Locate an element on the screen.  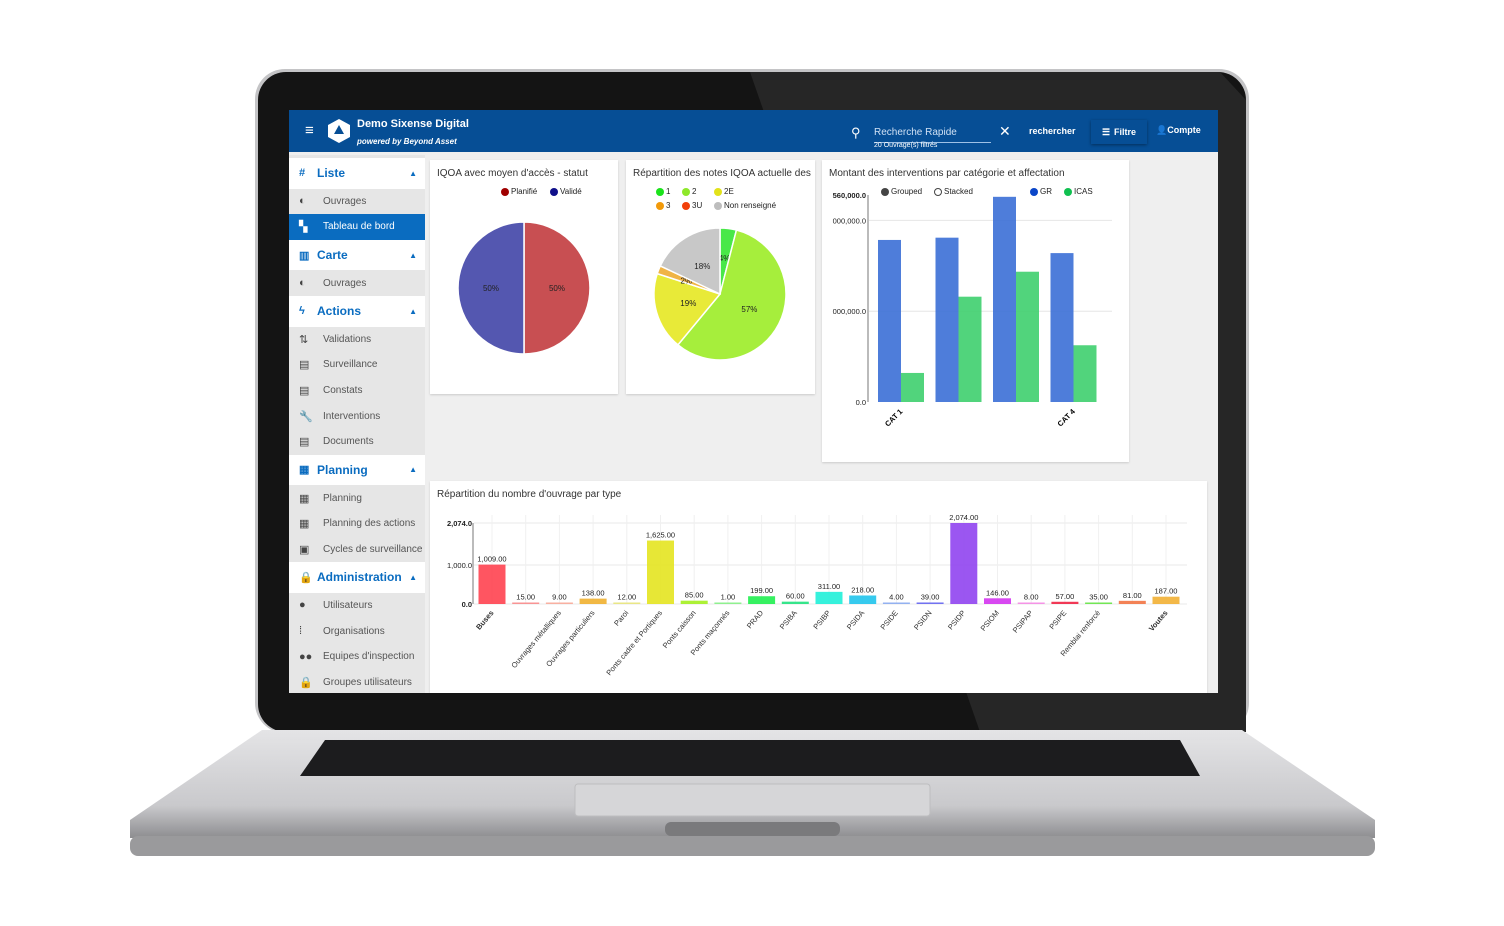
app-title: Demo Sixense Digital is located at coordinates (413, 124).